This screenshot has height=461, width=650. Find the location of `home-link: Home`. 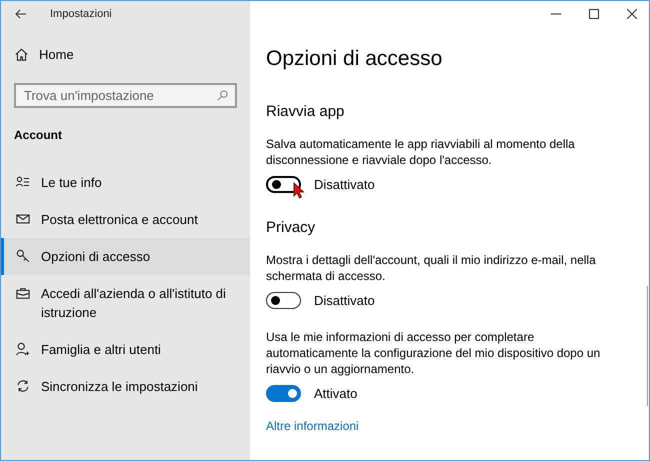

home-link: Home is located at coordinates (56, 54).